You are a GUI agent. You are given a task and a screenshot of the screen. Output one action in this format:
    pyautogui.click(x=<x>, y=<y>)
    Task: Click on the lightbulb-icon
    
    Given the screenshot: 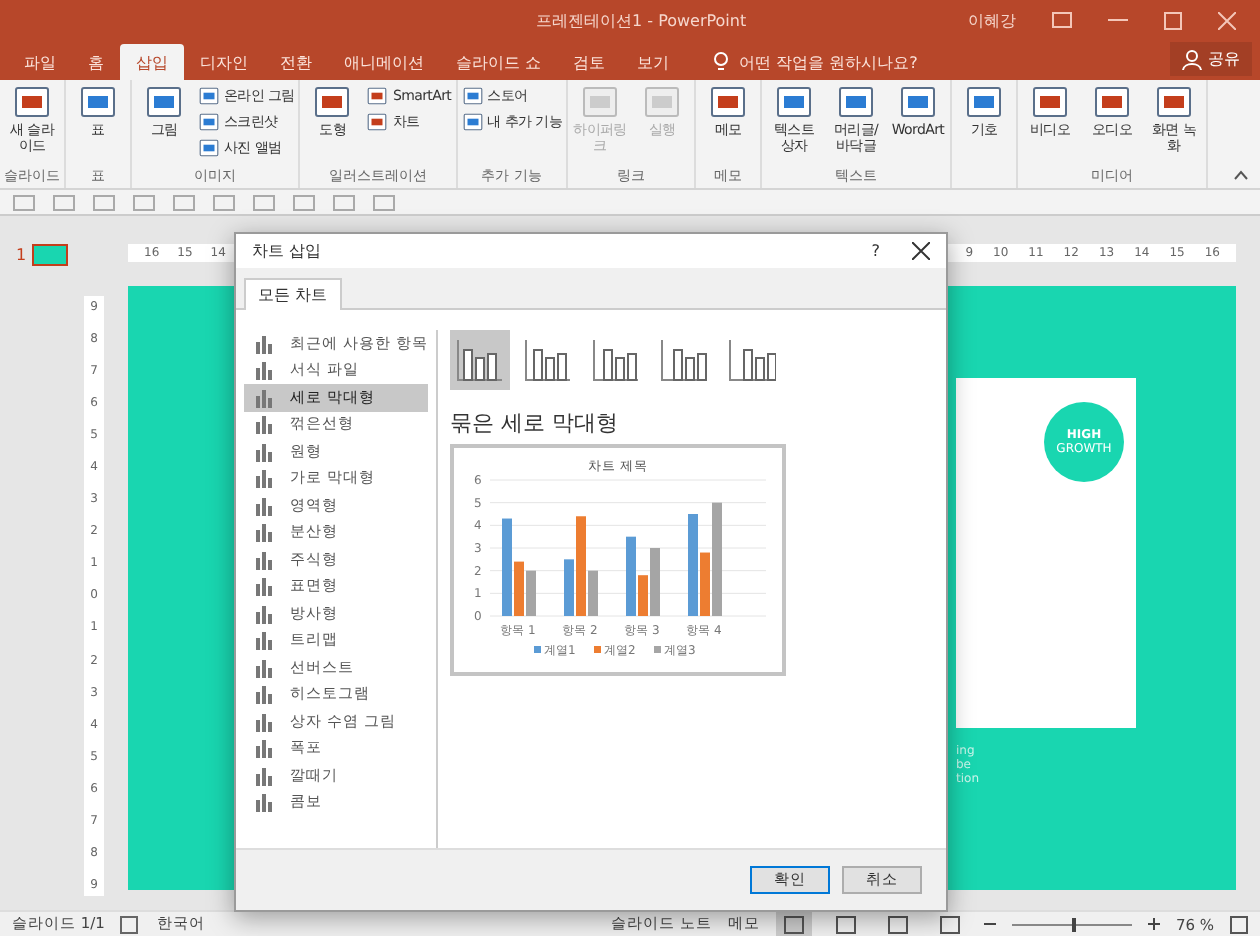 What is the action you would take?
    pyautogui.click(x=720, y=62)
    